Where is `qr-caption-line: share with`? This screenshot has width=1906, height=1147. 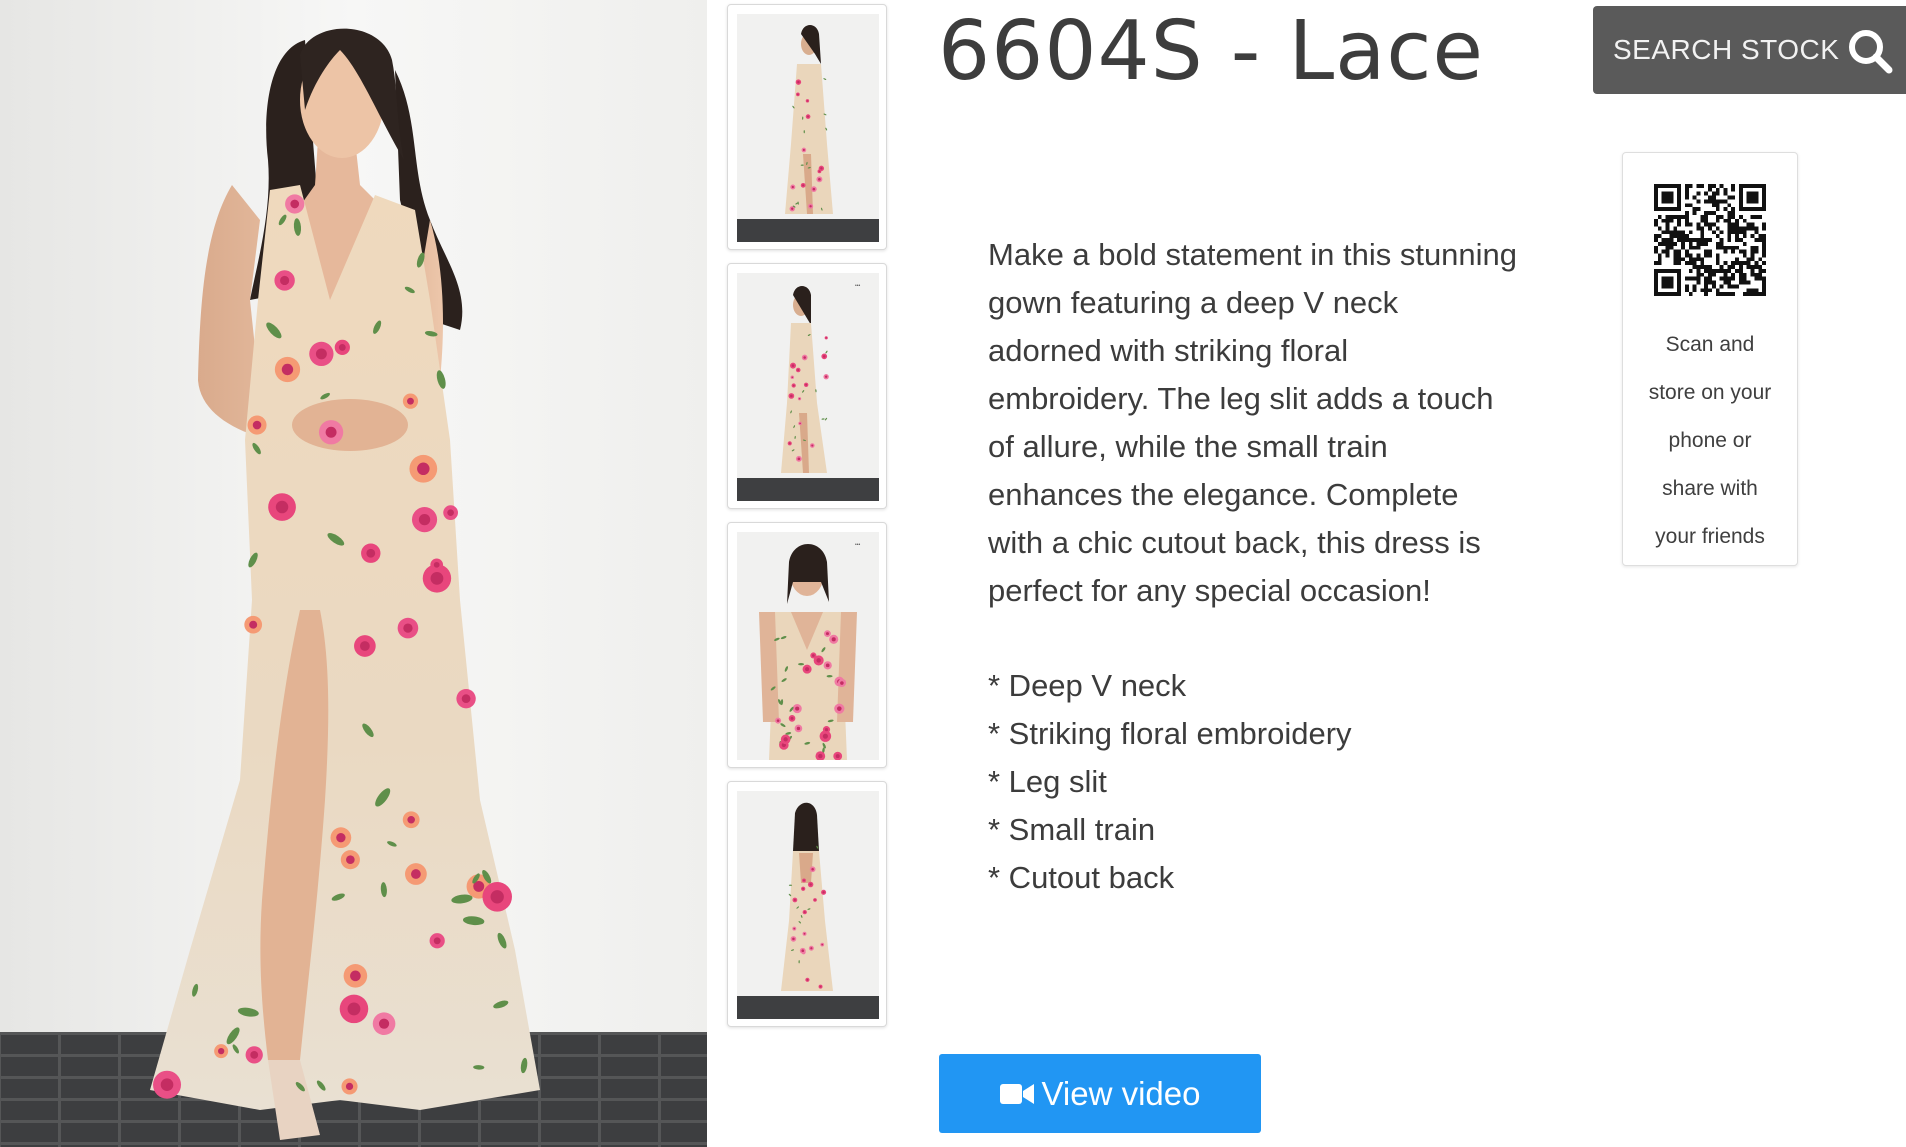 qr-caption-line: share with is located at coordinates (1710, 488).